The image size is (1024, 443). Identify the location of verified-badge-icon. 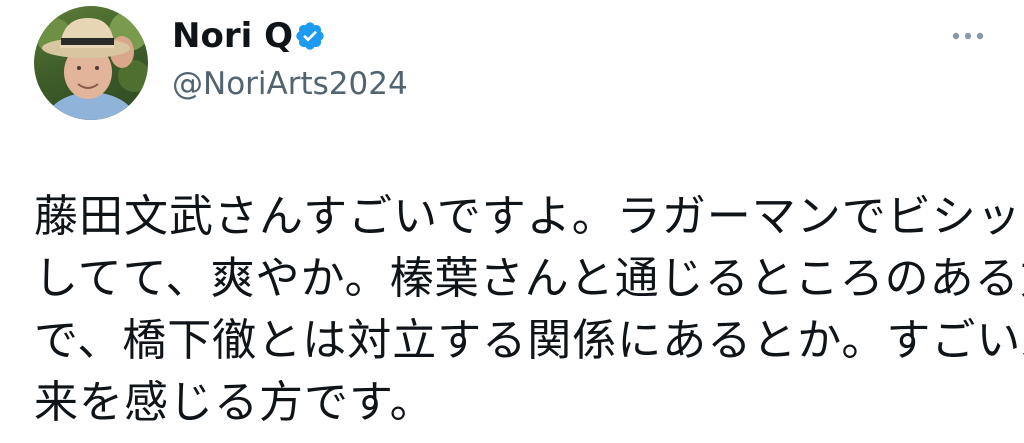
(310, 36).